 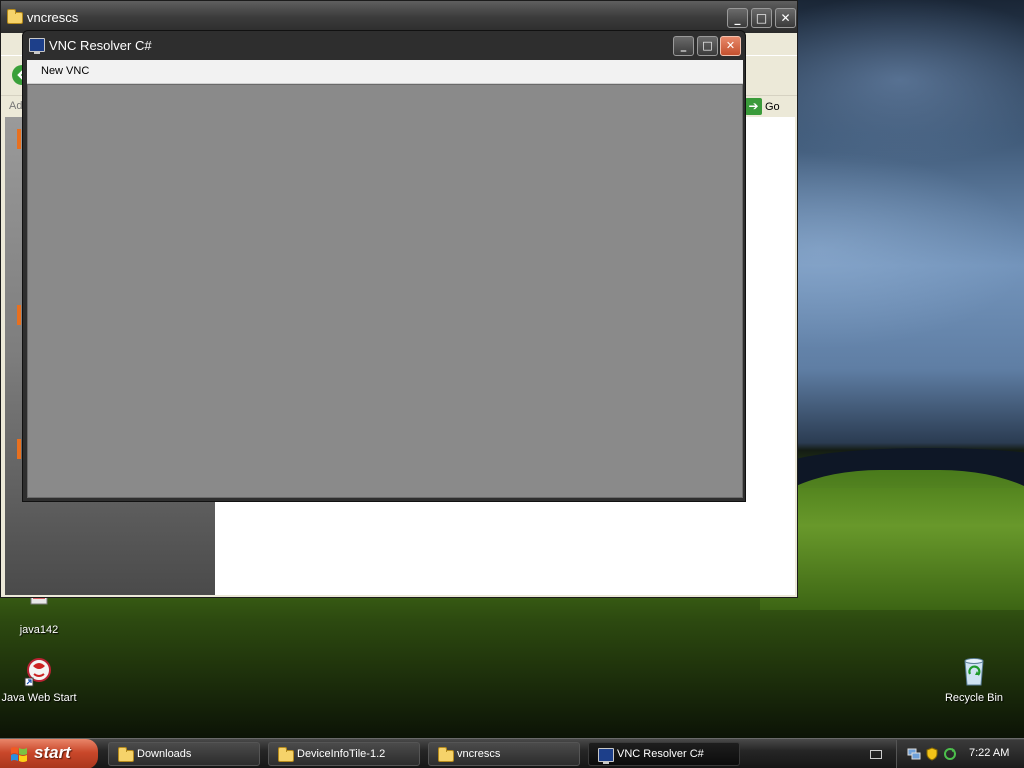 I want to click on start-button: start, so click(x=49, y=753).